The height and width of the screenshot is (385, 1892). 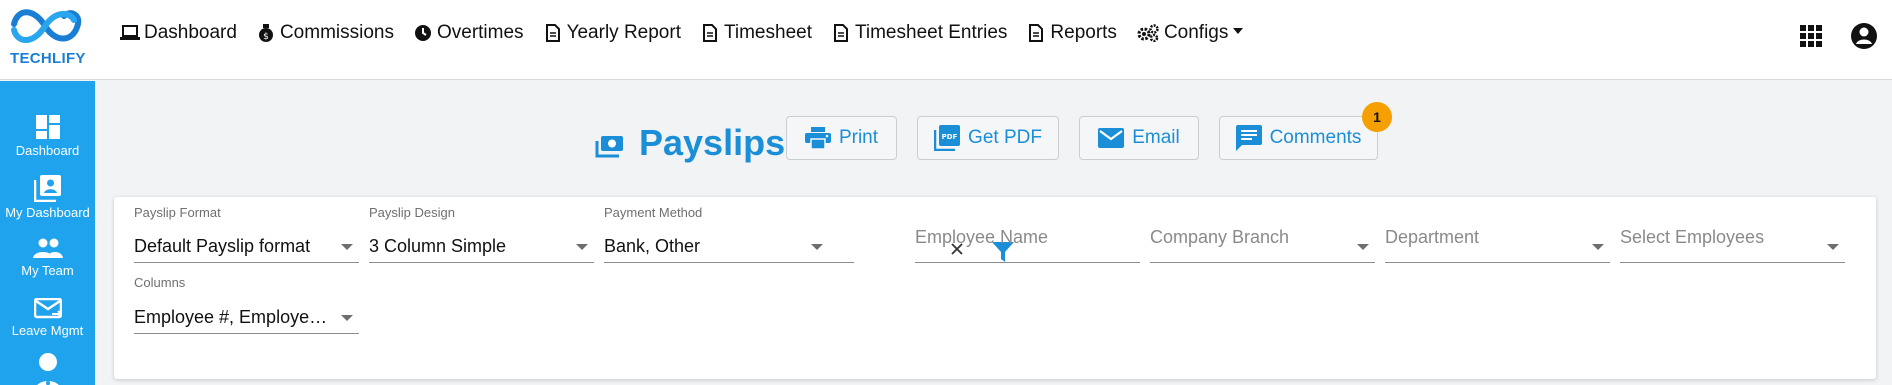 I want to click on department-select: Department, so click(x=1497, y=234).